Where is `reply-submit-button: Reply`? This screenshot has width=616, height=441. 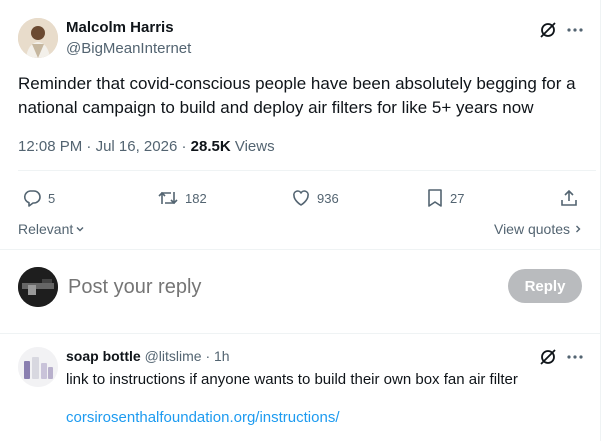
reply-submit-button: Reply is located at coordinates (545, 286).